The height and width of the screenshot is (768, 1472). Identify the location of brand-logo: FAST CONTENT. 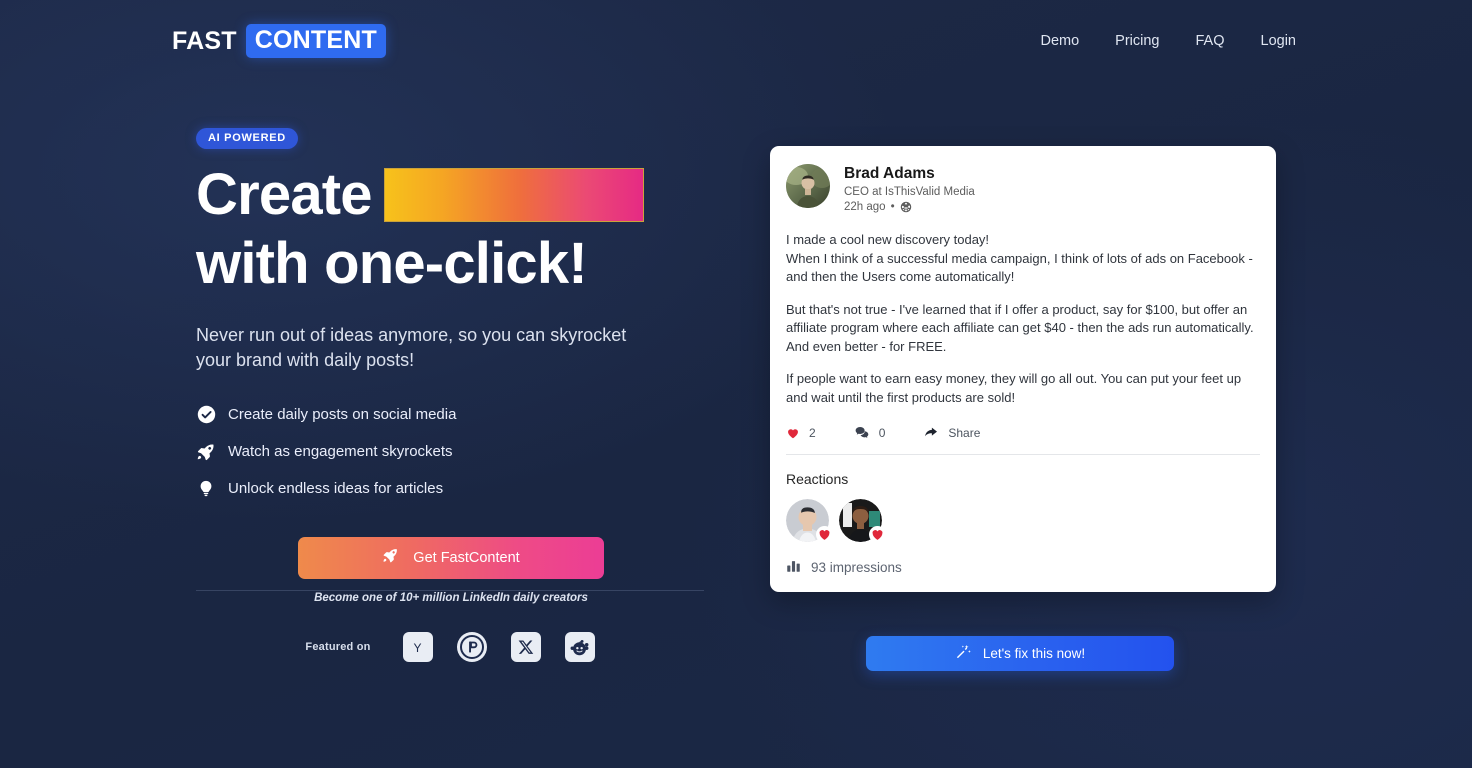
(279, 41).